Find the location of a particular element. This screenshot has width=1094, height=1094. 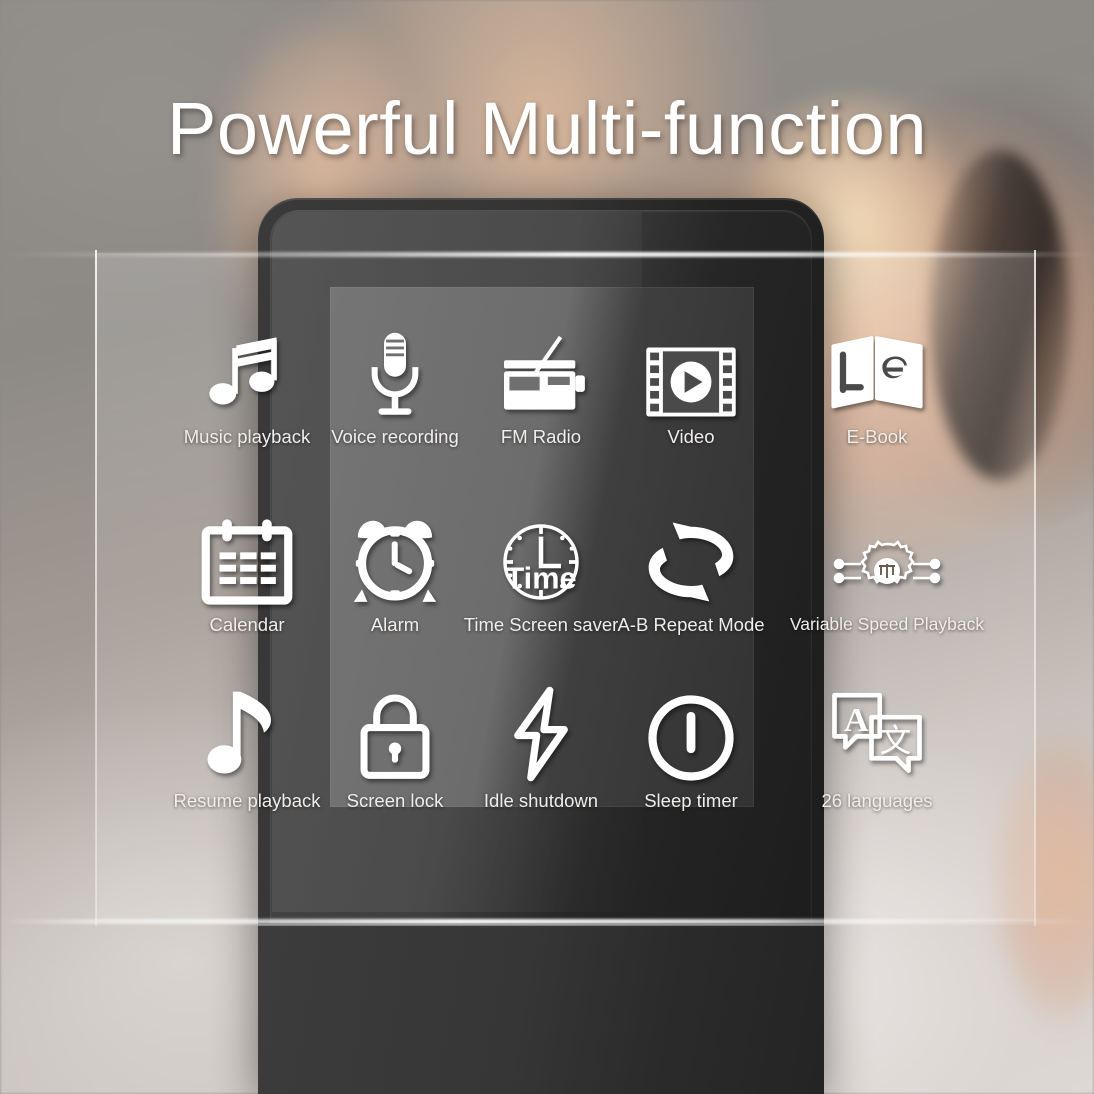

feature-label: Variable Speed Playback is located at coordinates (887, 624).